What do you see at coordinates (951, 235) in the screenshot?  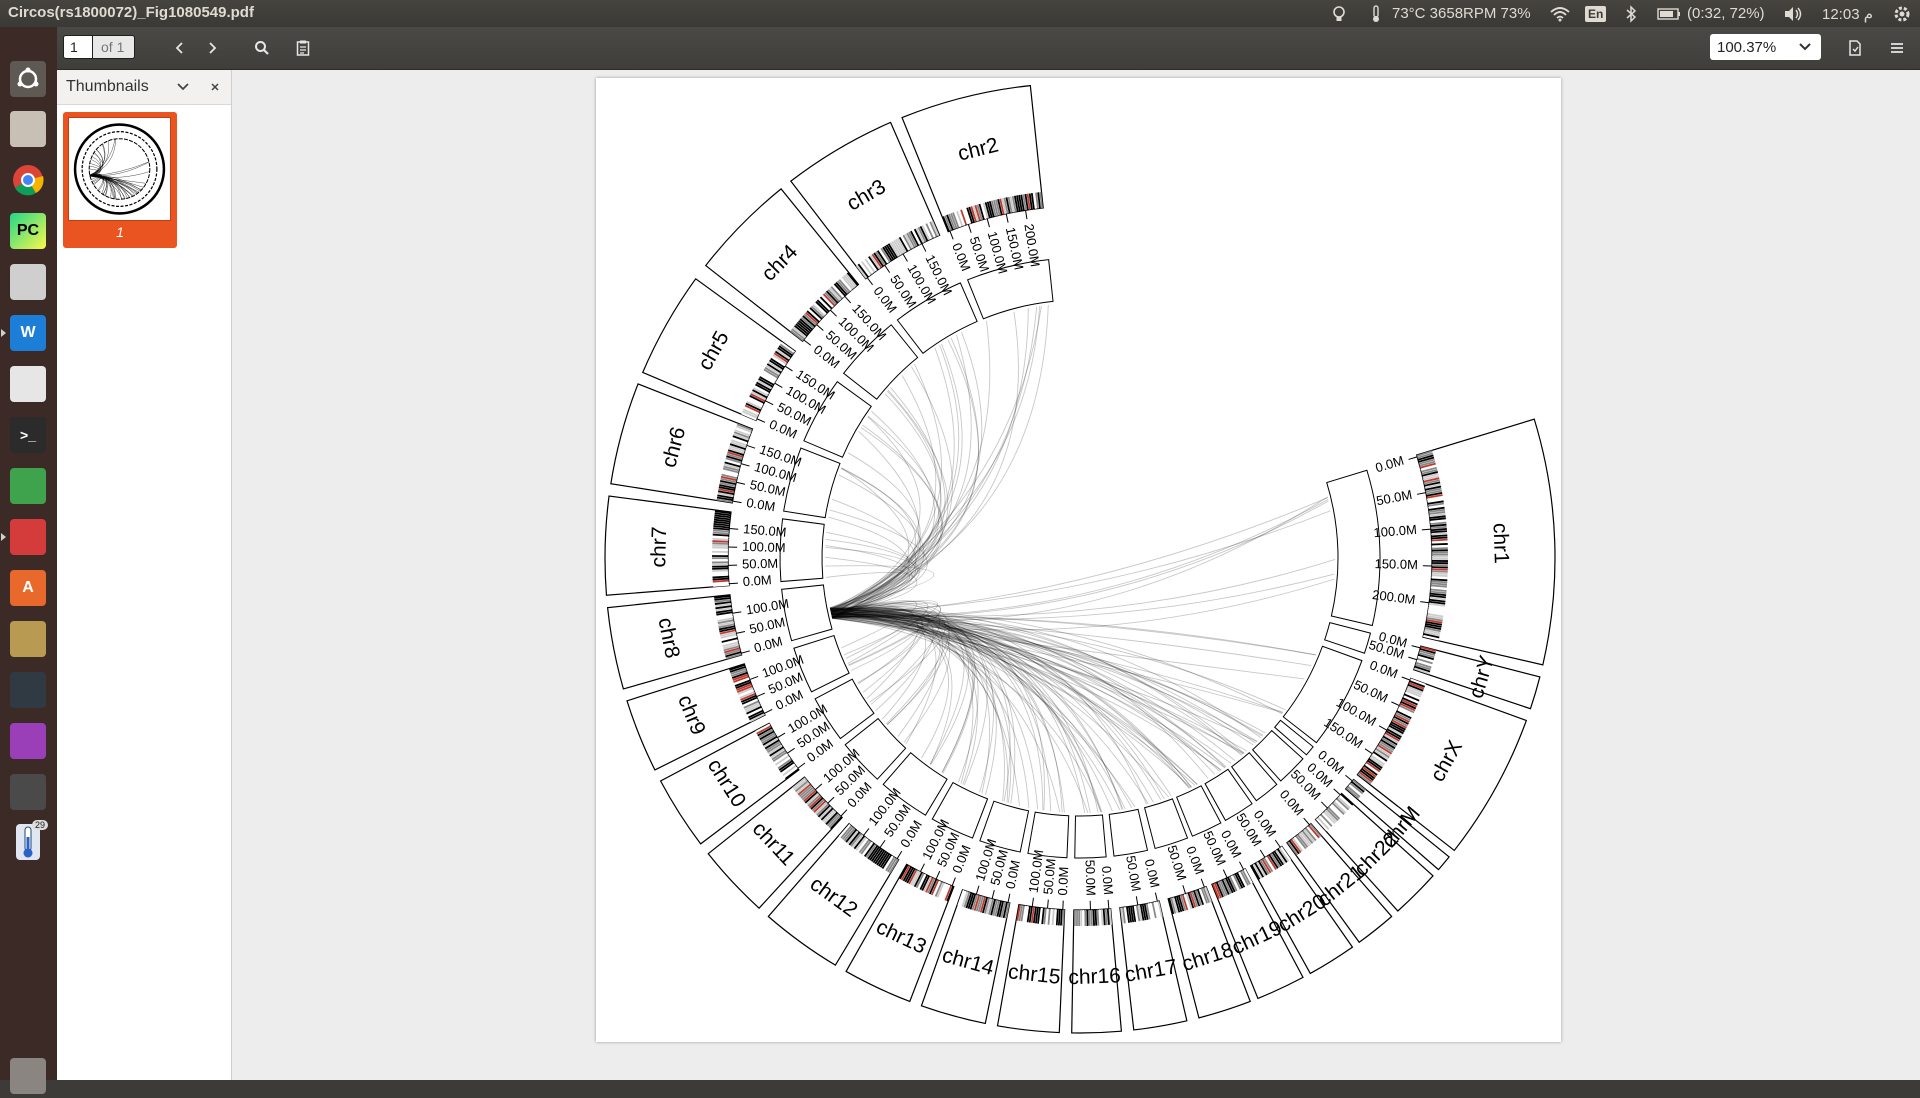 I see `chr2-tick` at bounding box center [951, 235].